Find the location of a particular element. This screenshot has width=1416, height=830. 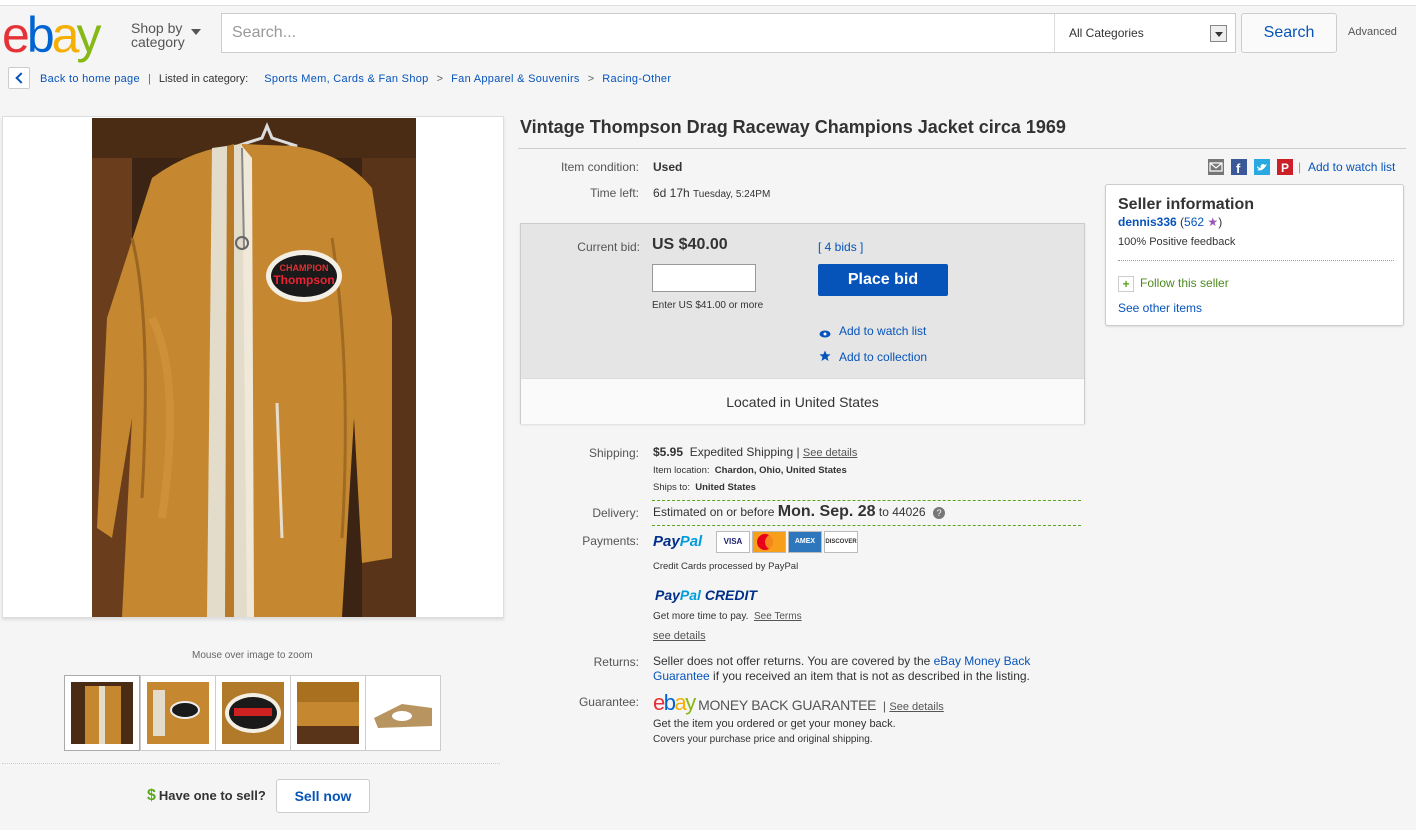

see-terms-link: See Terms is located at coordinates (778, 616).